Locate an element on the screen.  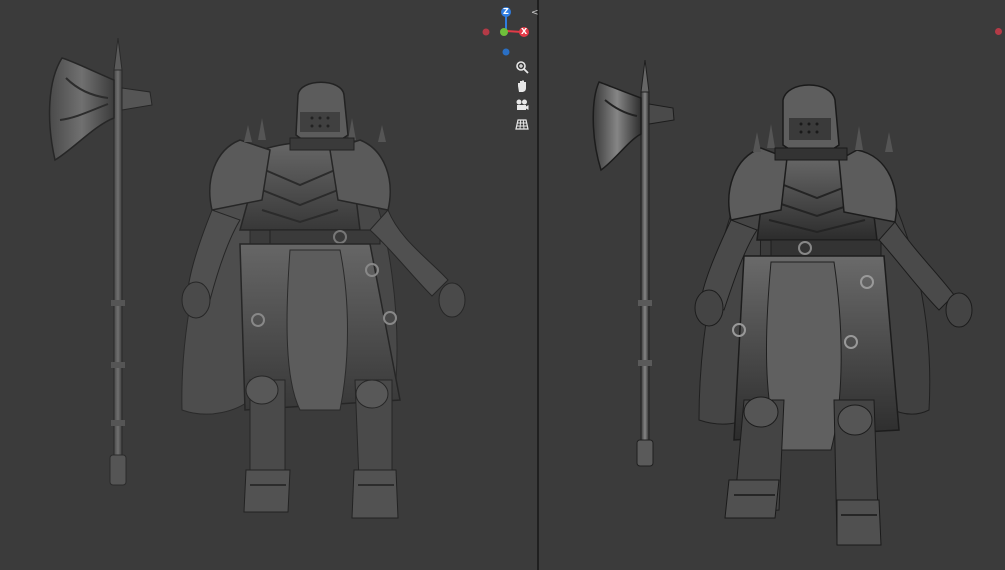
orbit-button is located at coordinates (522, 105).